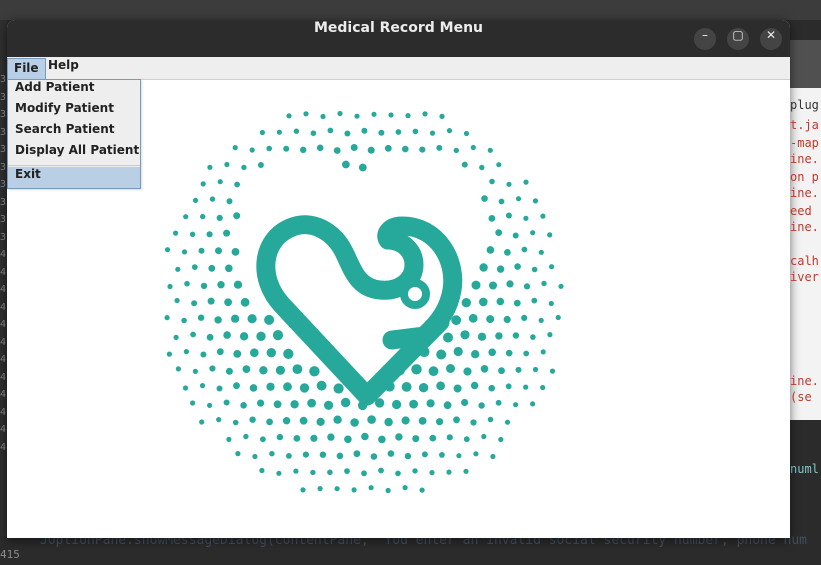 The image size is (821, 565). Describe the element at coordinates (398, 28) in the screenshot. I see `window-title: Medical Record Menu` at that location.